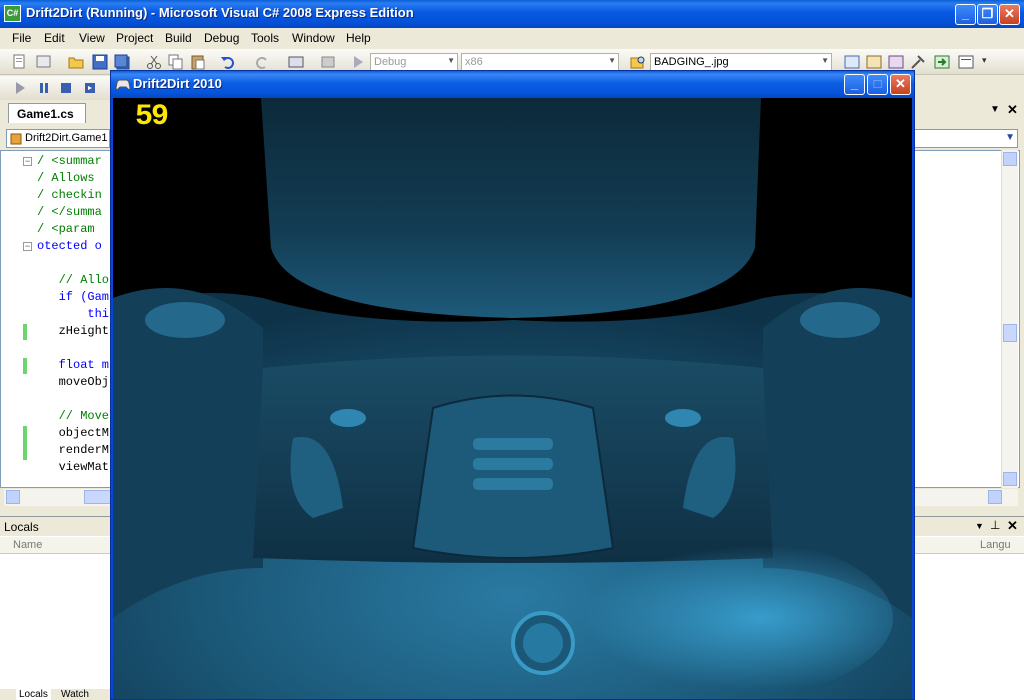 The image size is (1024, 700). I want to click on menu-help: Help, so click(358, 38).